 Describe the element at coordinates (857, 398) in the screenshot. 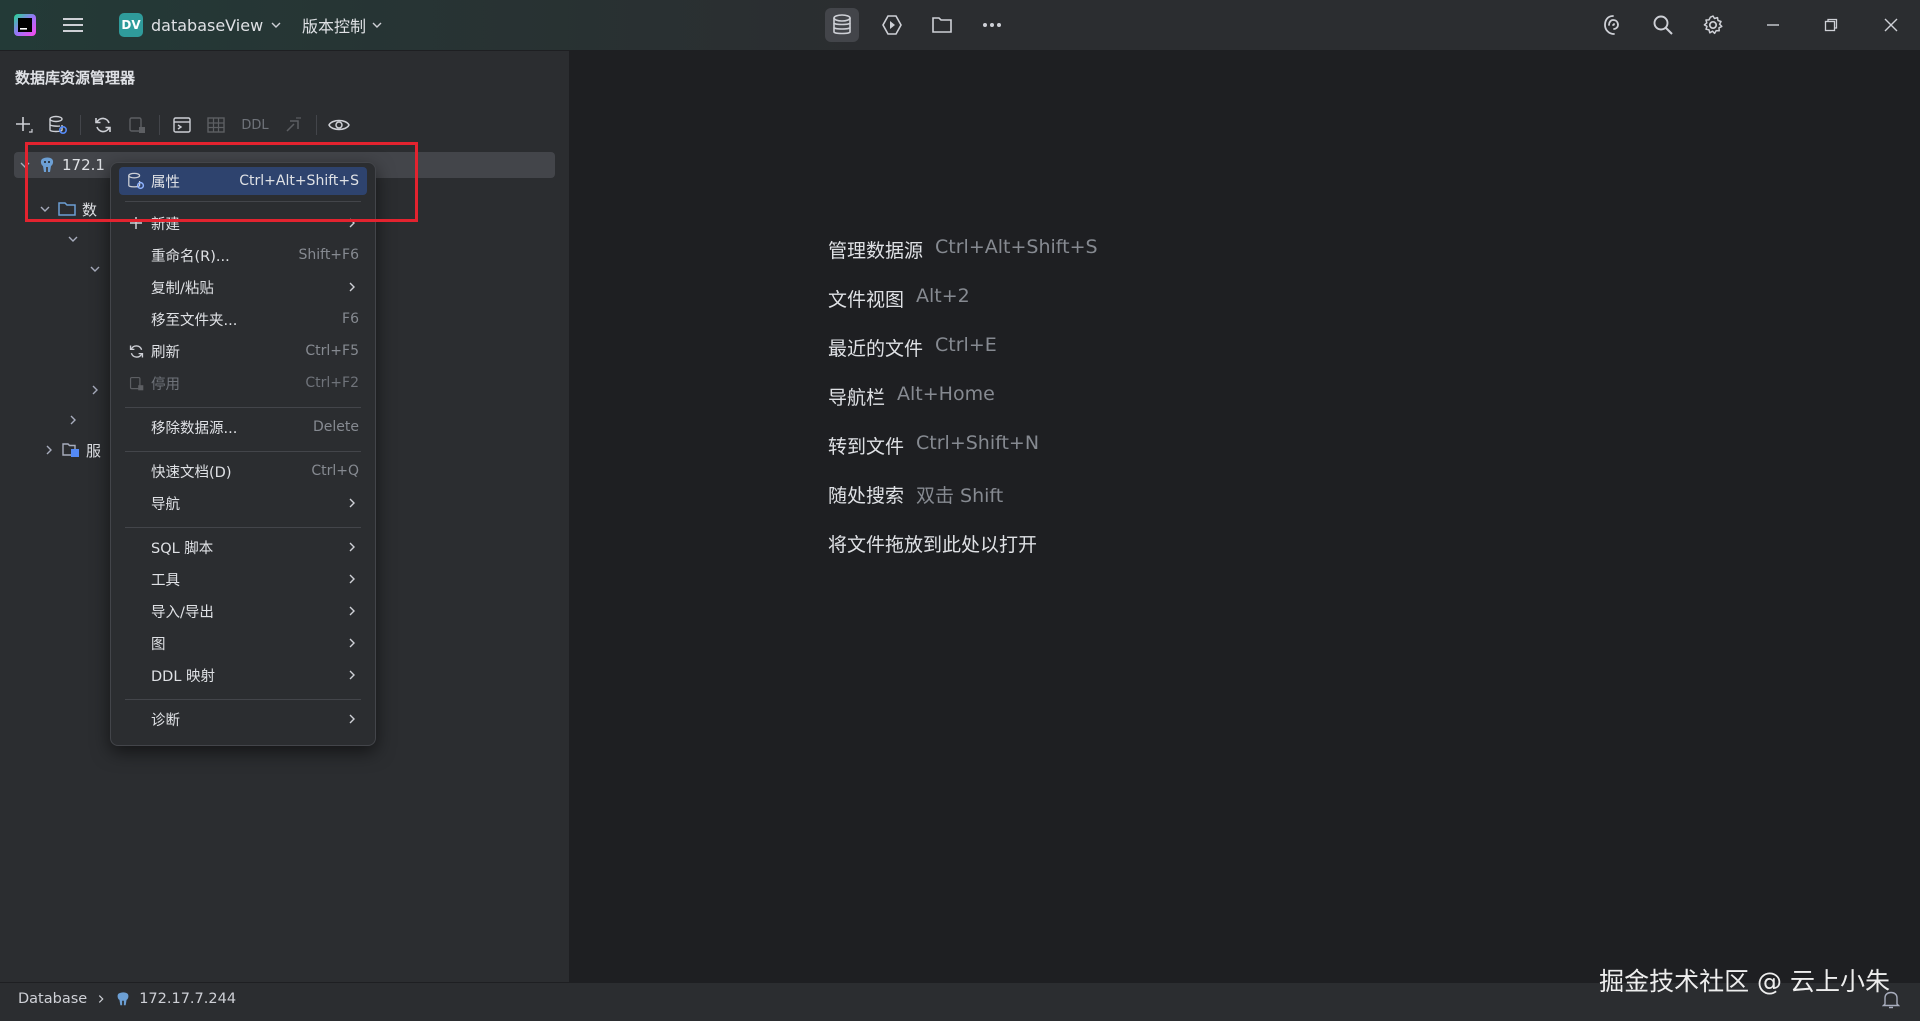

I see `hint-action: 导航栏` at that location.